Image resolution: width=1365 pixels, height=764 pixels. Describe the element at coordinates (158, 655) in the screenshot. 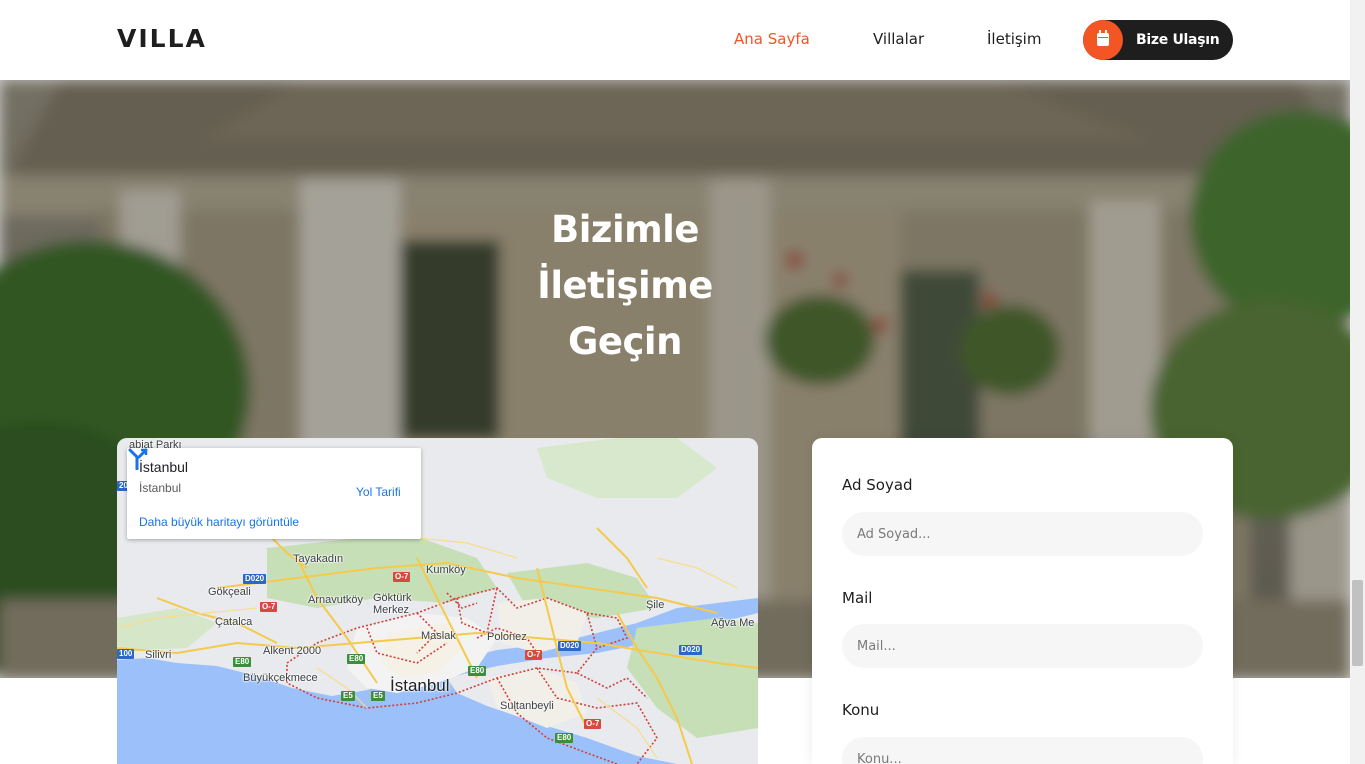

I see `map-label-silivri: Silivri` at that location.